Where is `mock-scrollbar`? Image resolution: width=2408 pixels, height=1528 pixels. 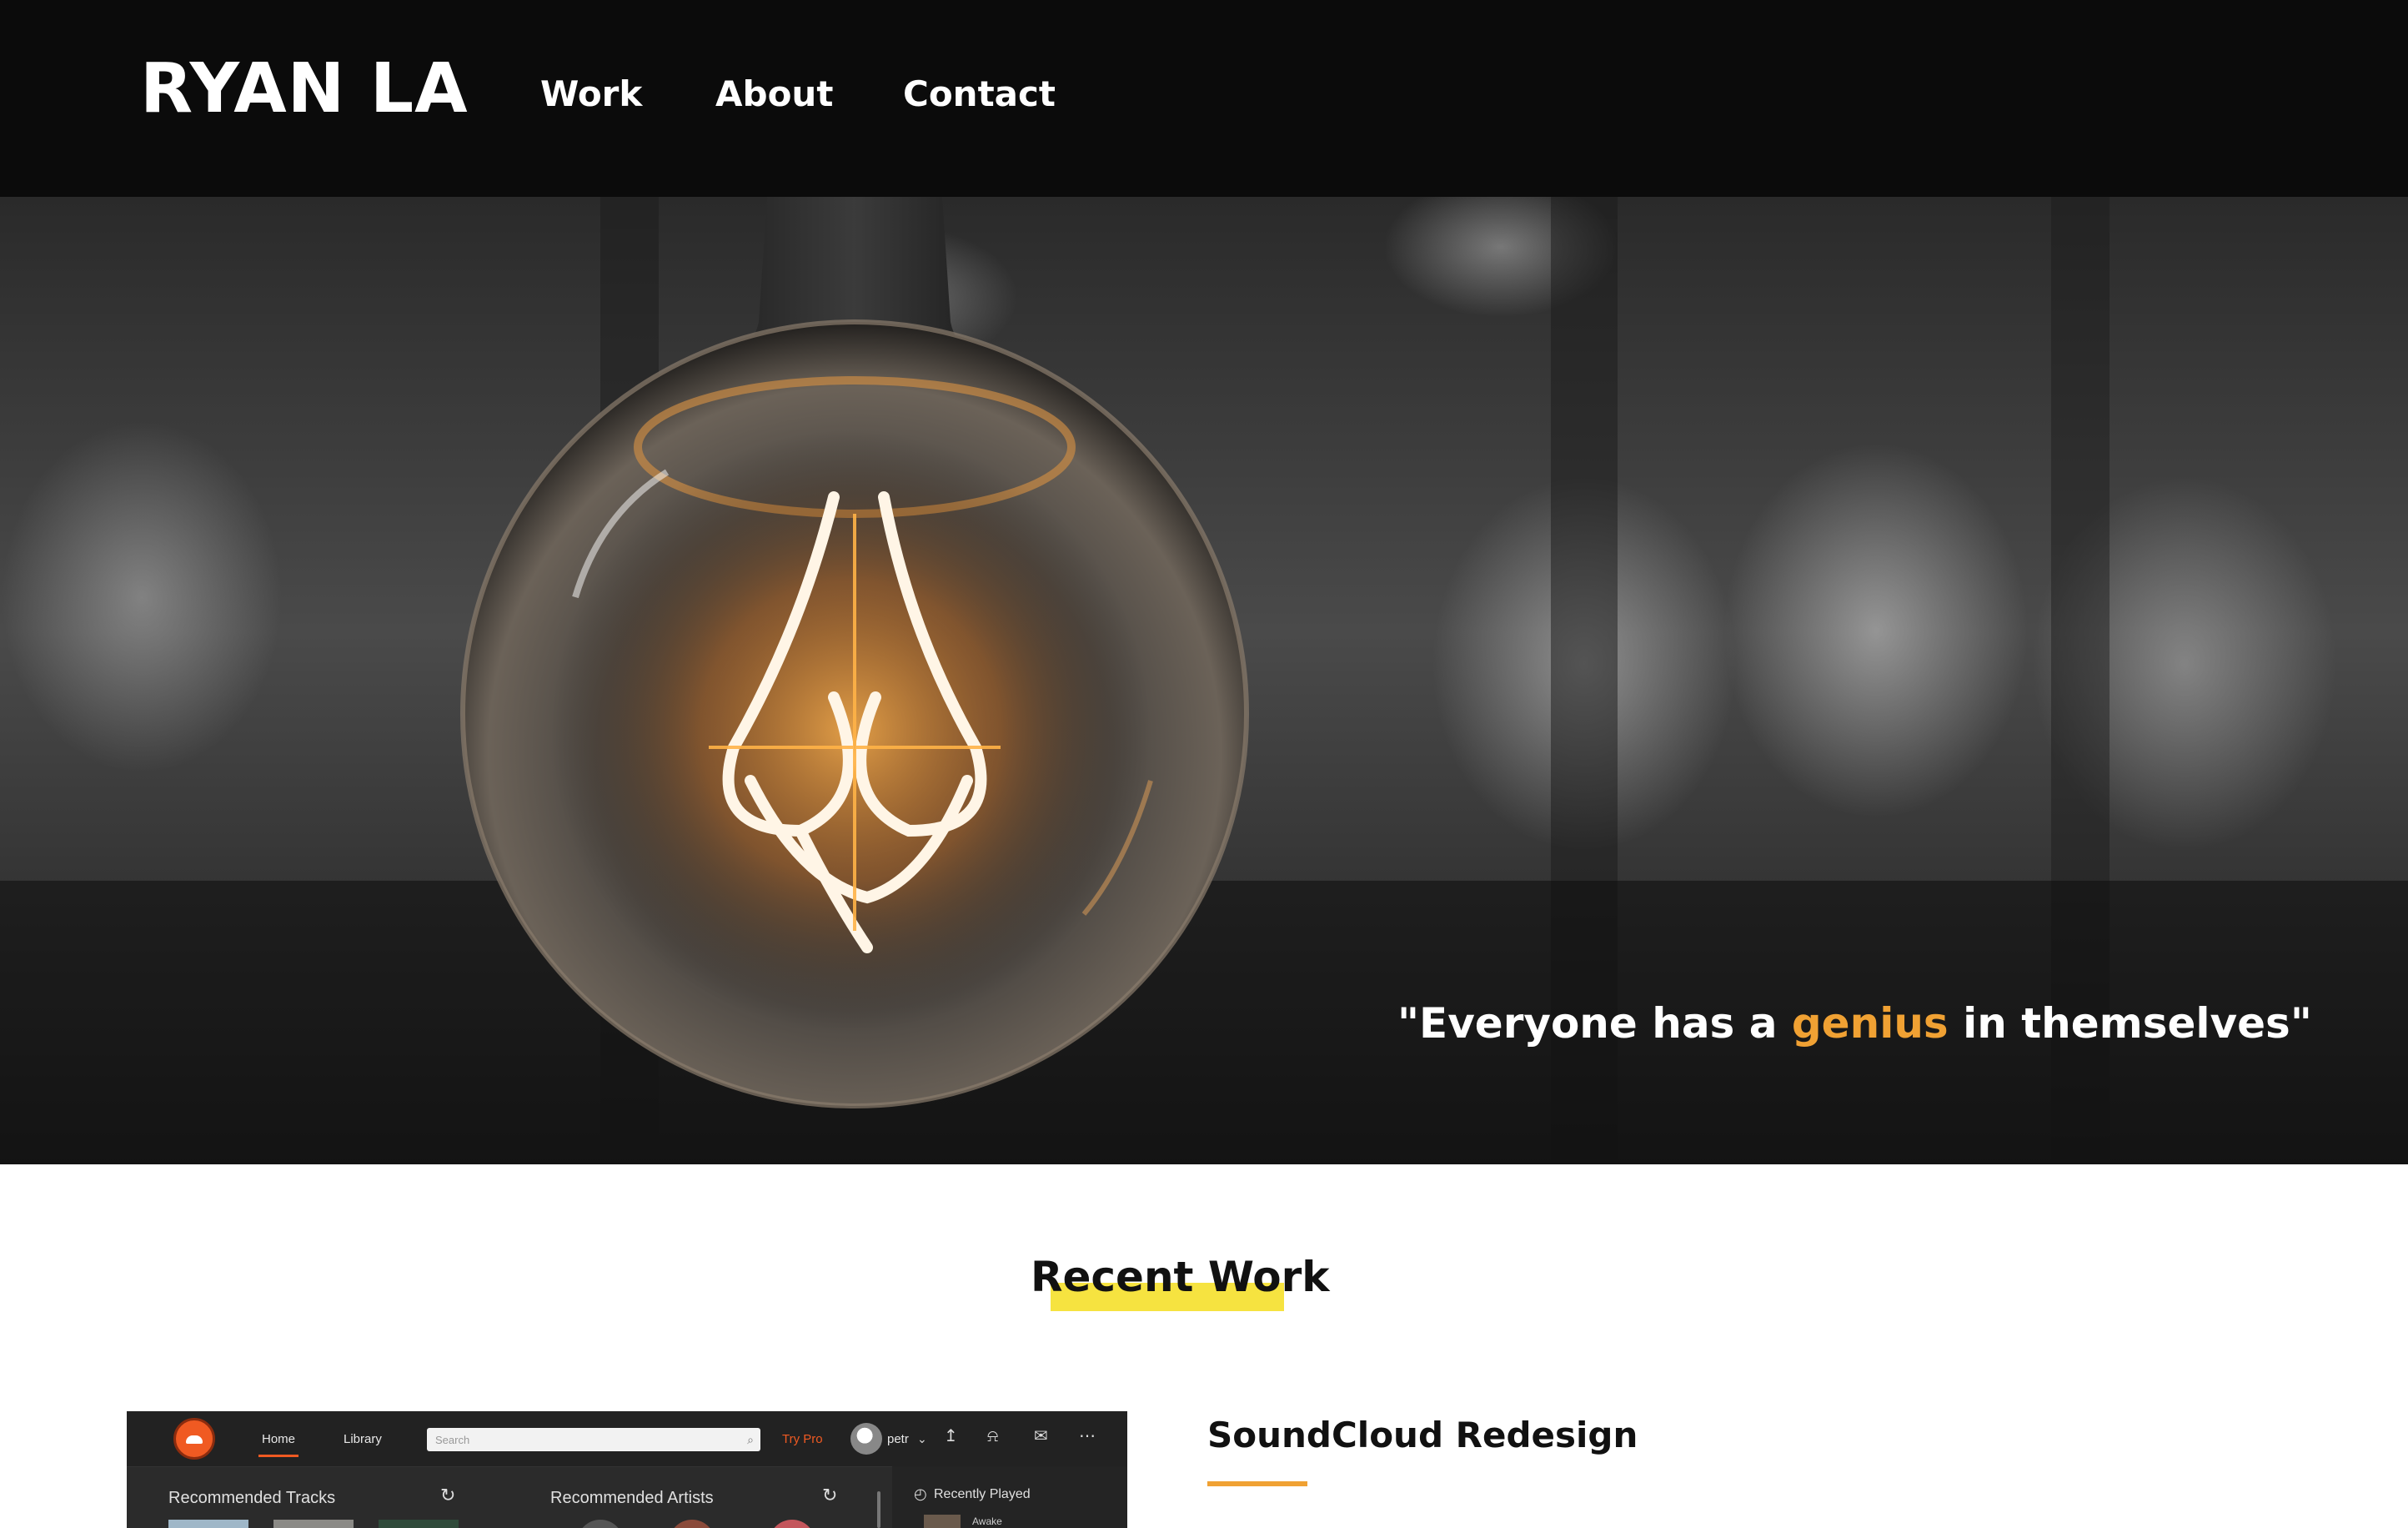 mock-scrollbar is located at coordinates (878, 1509).